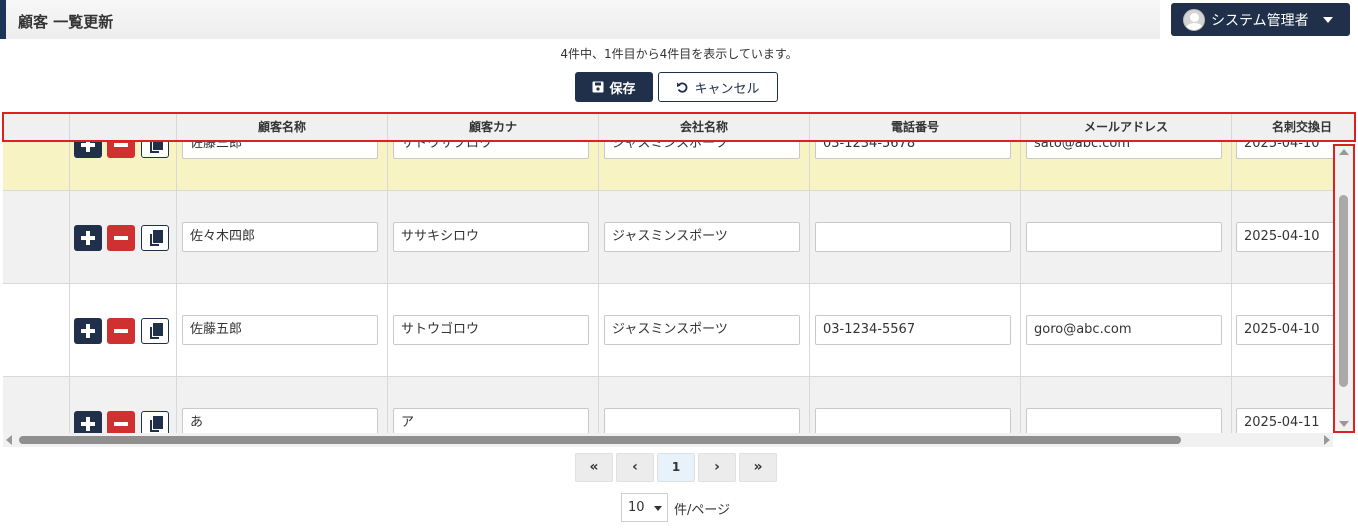  I want to click on title-bar: 顧客 一覧更新, so click(580, 19).